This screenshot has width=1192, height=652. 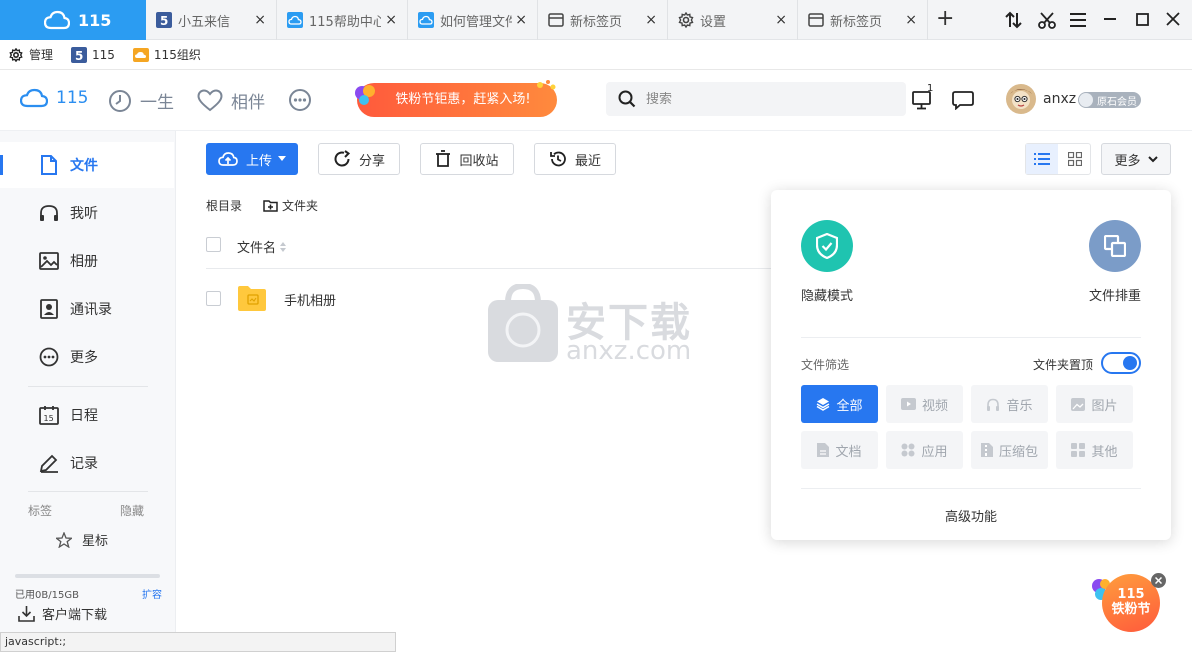 I want to click on balloon-icon, so click(x=365, y=95).